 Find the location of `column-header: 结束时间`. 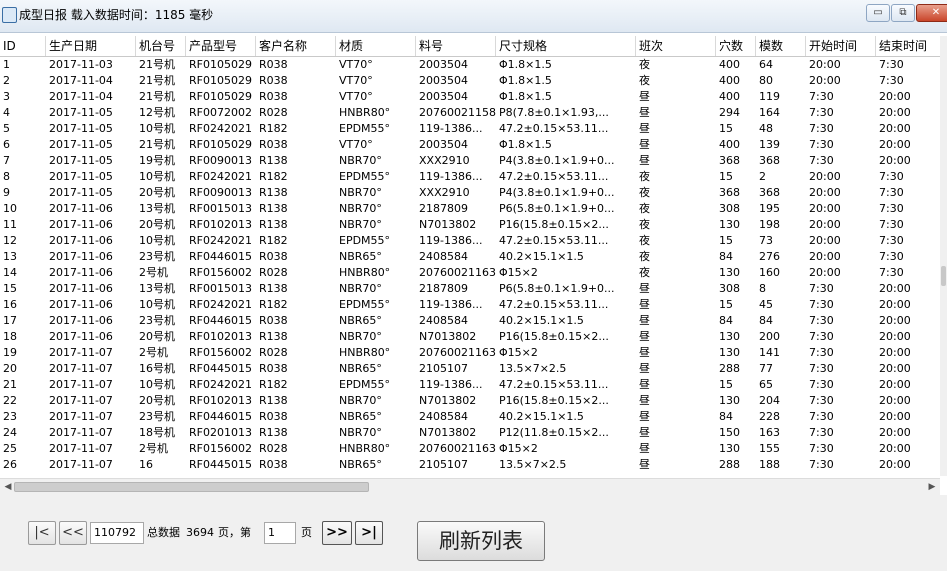

column-header: 结束时间 is located at coordinates (911, 46).